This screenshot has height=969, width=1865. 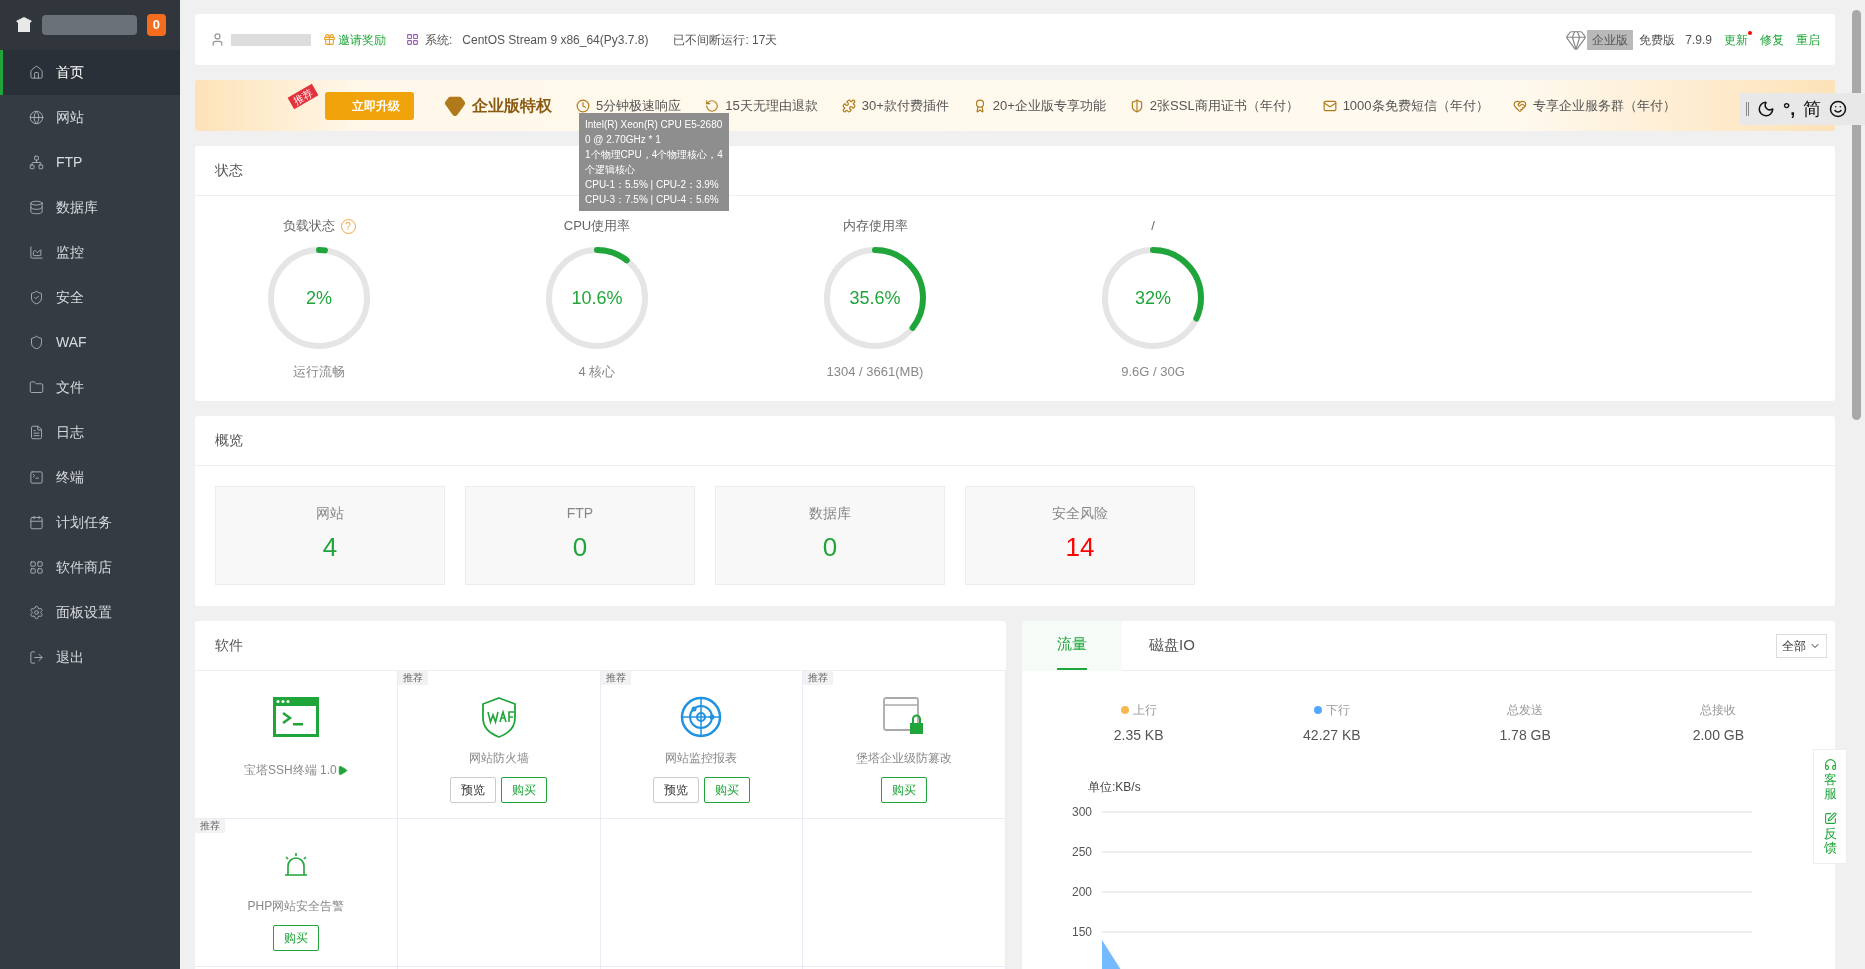 I want to click on gauge-caption: 9.6G / 30G, so click(x=1153, y=372).